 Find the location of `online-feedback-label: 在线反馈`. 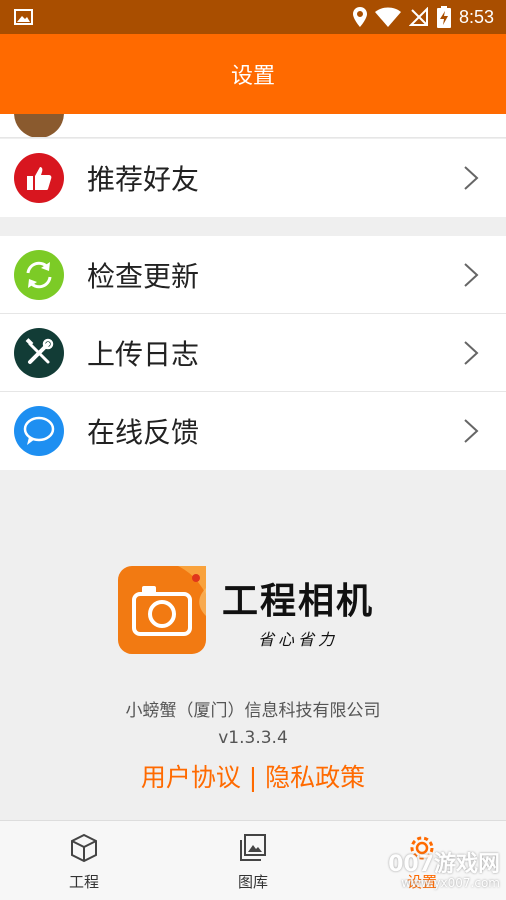

online-feedback-label: 在线反馈 is located at coordinates (143, 432).